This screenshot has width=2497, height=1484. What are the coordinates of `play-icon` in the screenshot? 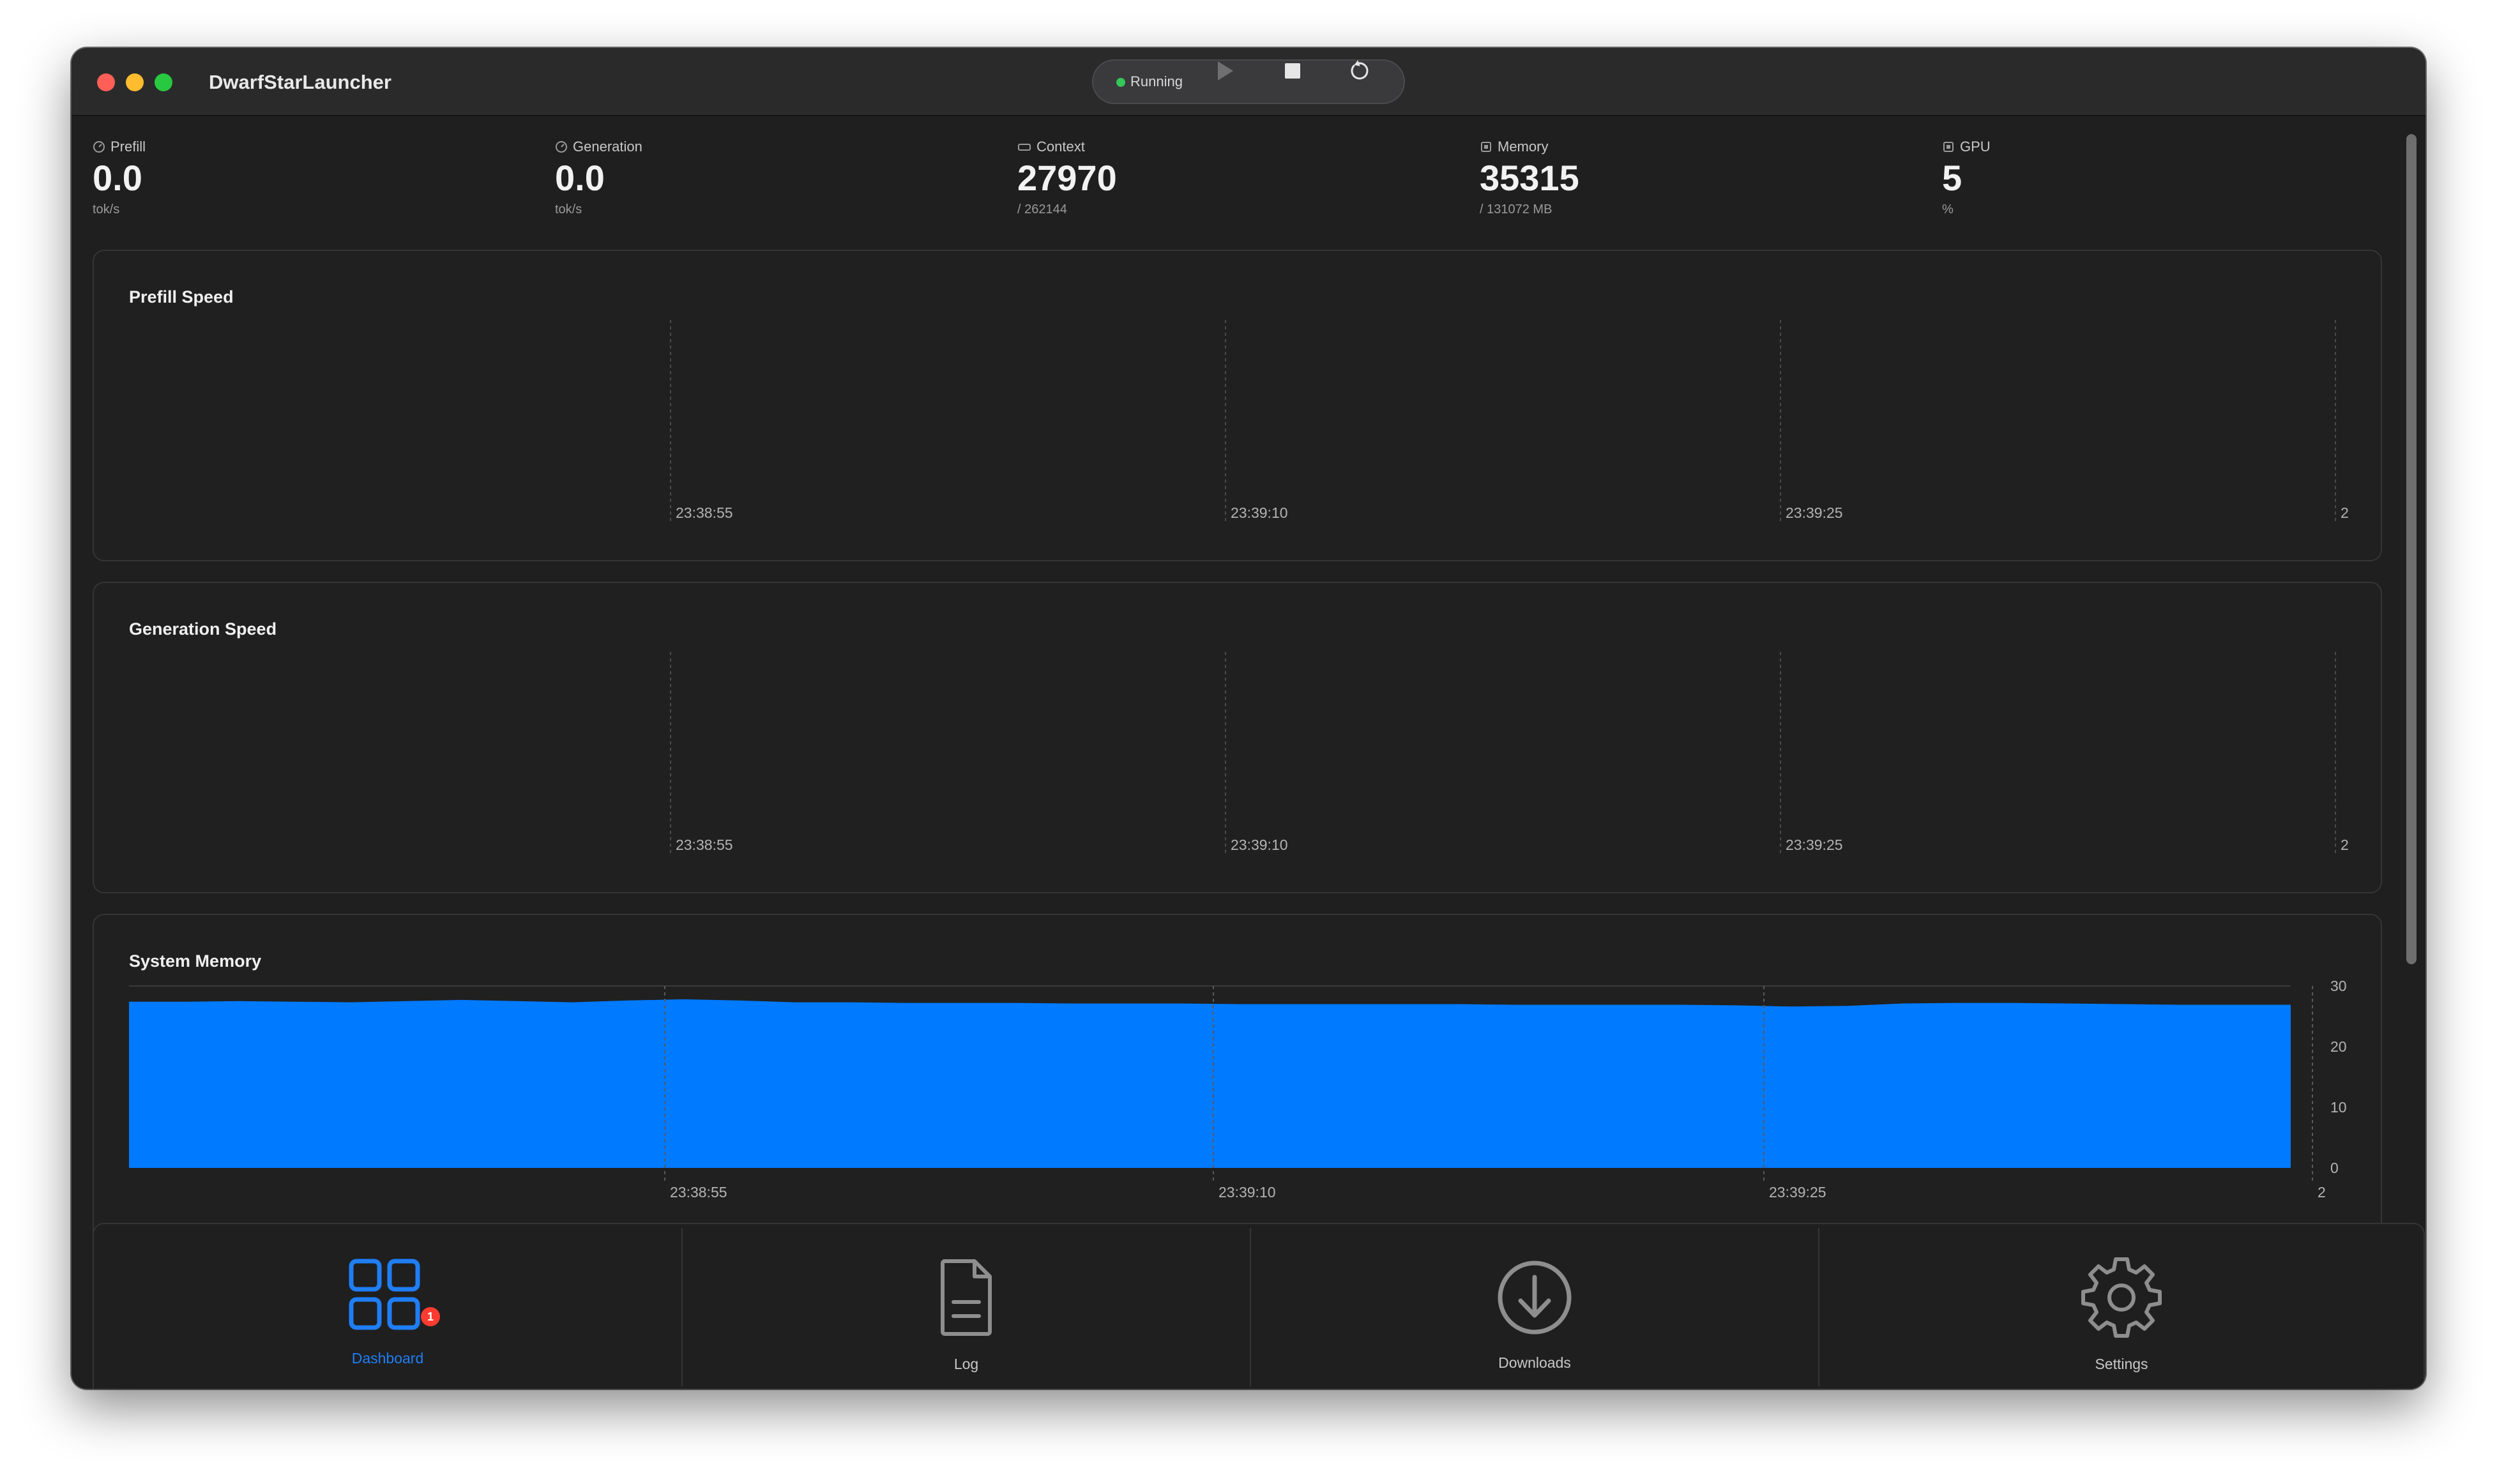 It's located at (1225, 70).